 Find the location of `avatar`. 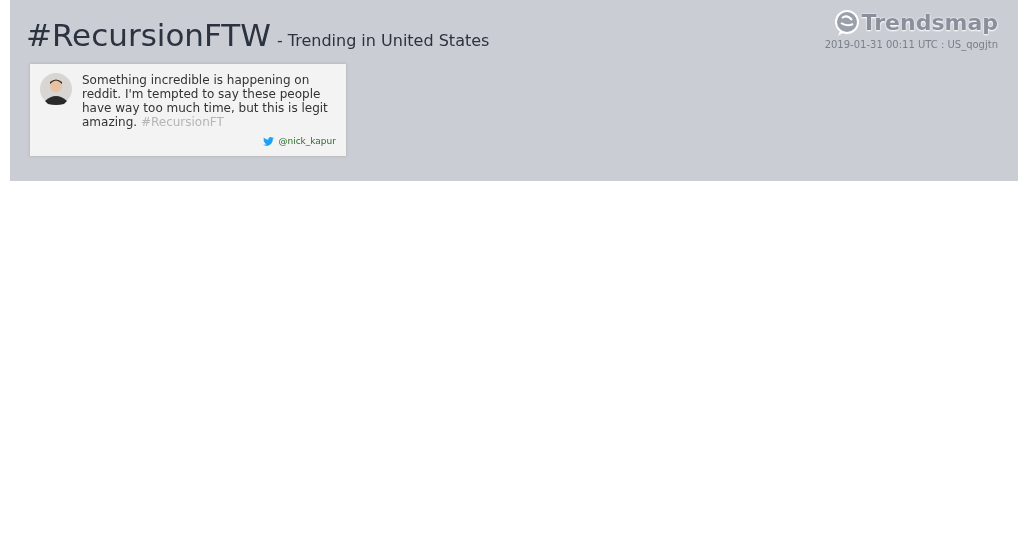

avatar is located at coordinates (56, 88).